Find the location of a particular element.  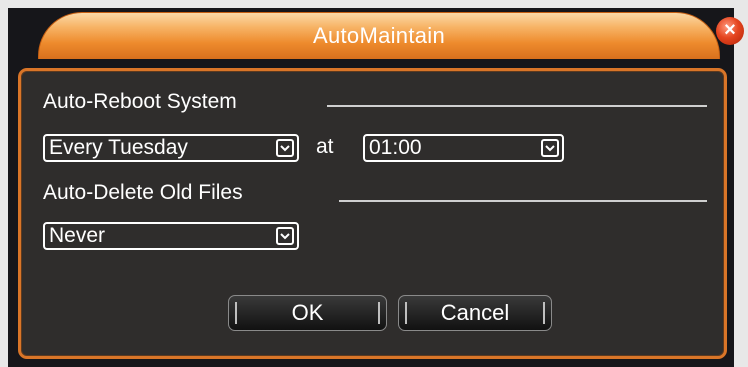

reboot-frequency-value: Every Tuesday is located at coordinates (118, 147).